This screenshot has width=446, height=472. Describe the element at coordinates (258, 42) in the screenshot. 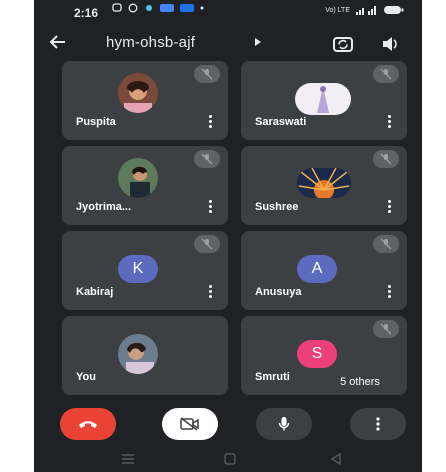

I see `dropdown-chevron-icon` at that location.